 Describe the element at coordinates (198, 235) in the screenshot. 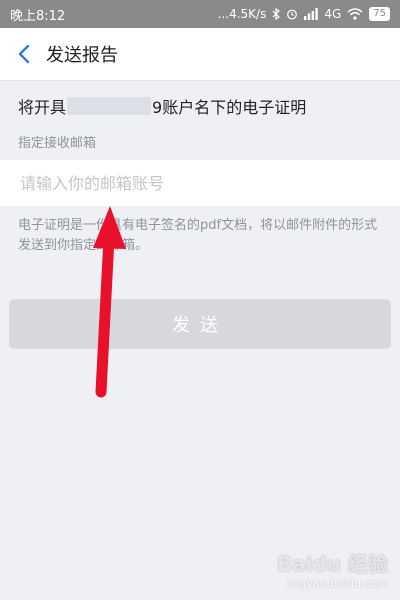

I see `description-text: 电子证明是一份具有电子签名的pdf文档，将以邮件附件的形式发送到你指定的邮箱。` at that location.